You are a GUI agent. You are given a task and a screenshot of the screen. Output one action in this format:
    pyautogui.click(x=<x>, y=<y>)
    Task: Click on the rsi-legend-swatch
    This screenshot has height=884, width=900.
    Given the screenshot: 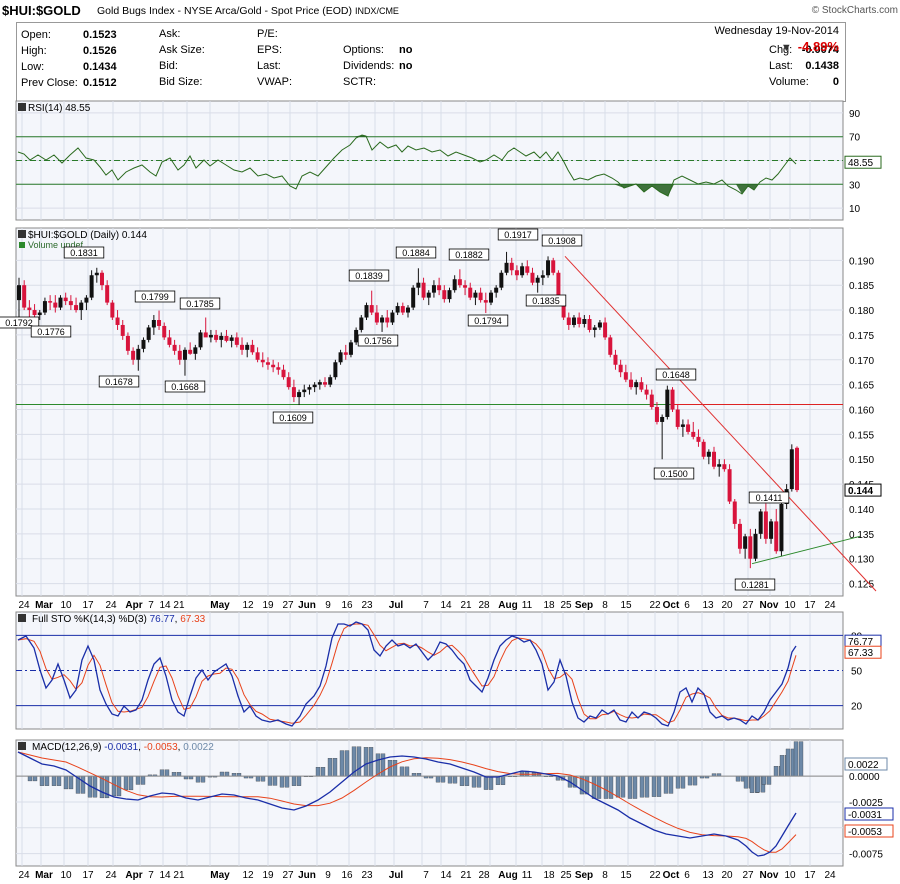 What is the action you would take?
    pyautogui.click(x=22, y=107)
    